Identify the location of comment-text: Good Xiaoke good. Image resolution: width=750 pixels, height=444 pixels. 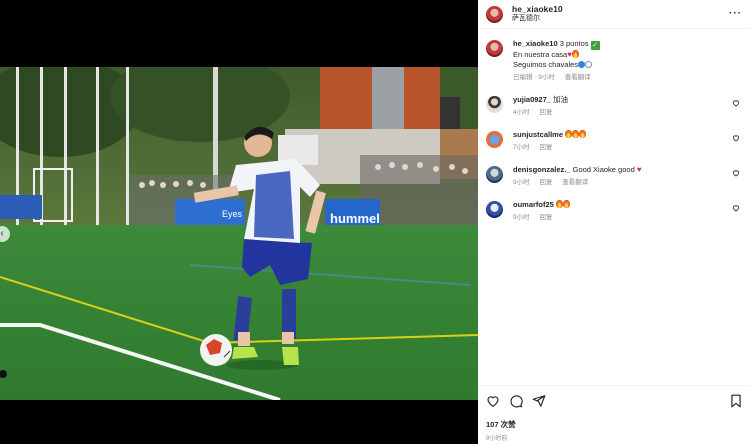
(603, 169).